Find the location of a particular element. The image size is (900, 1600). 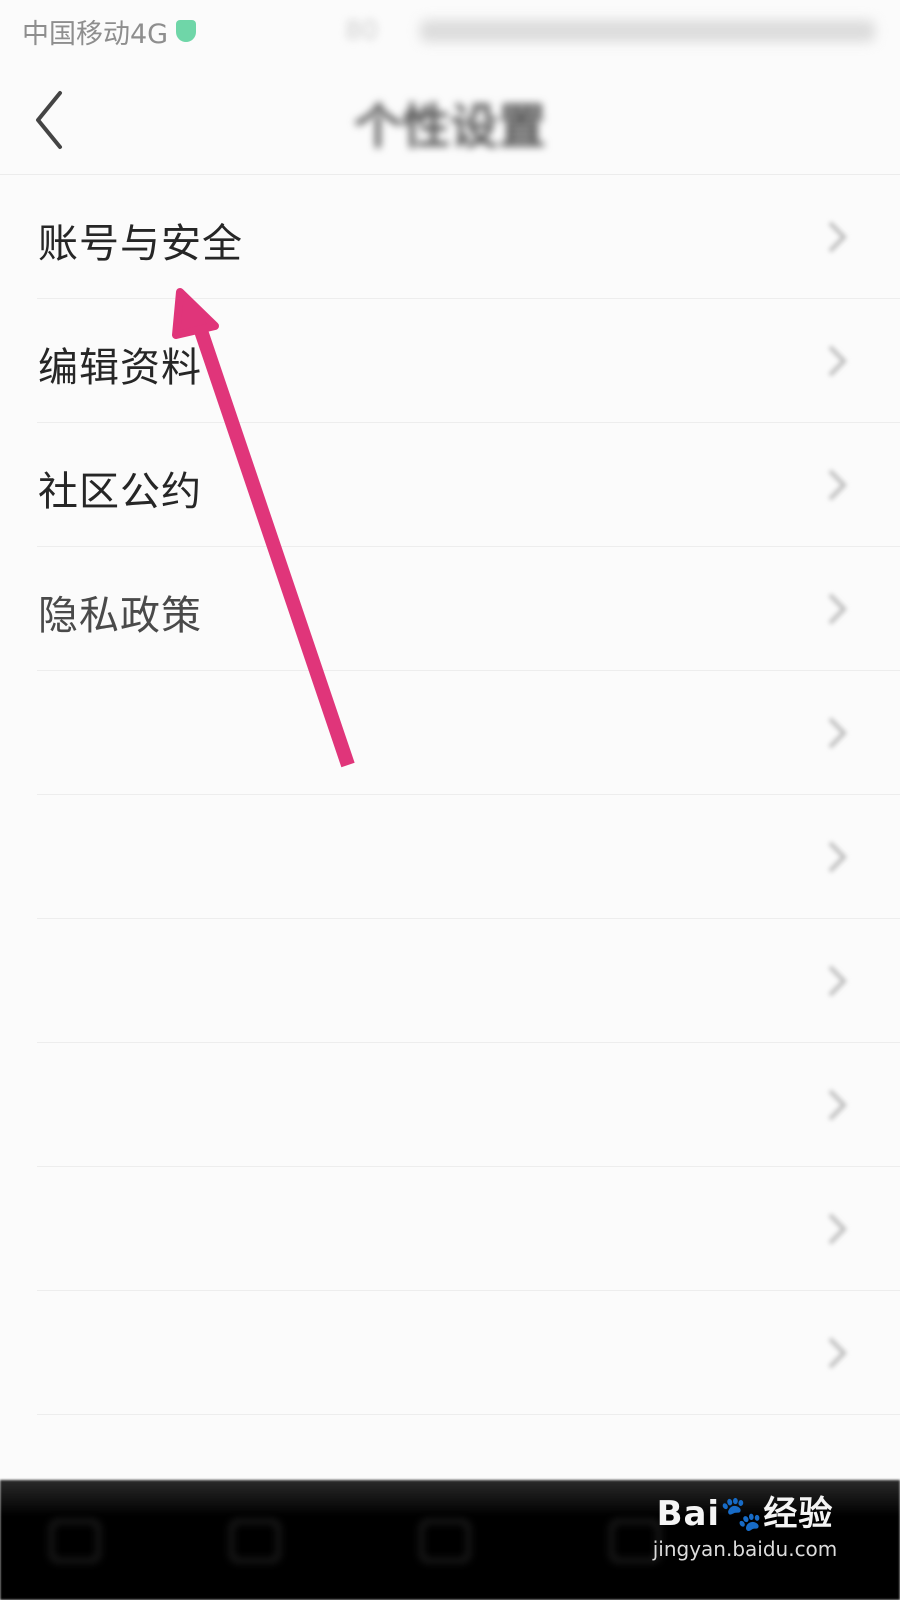

watermark-brand: Bai🐾经验 is located at coordinates (745, 1514).